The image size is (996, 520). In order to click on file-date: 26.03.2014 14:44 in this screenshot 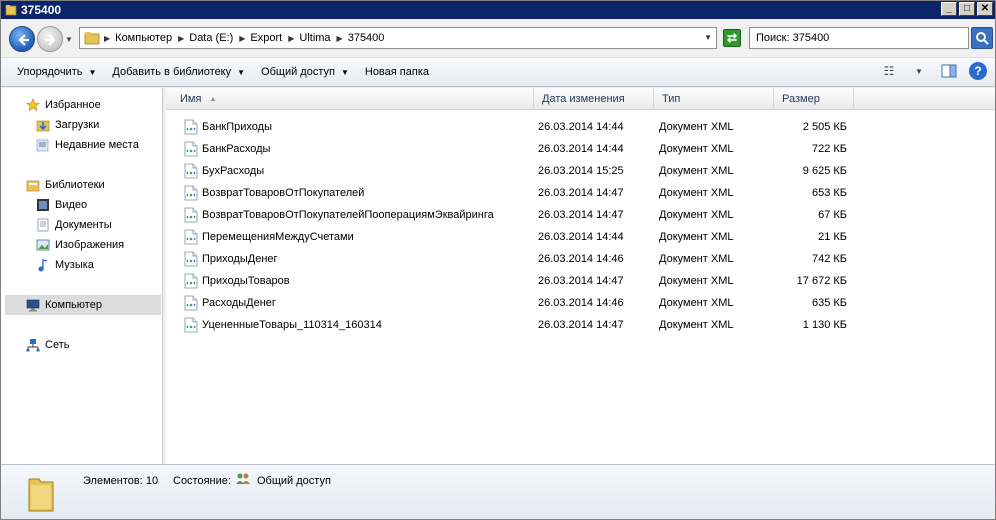, I will do `click(581, 237)`.